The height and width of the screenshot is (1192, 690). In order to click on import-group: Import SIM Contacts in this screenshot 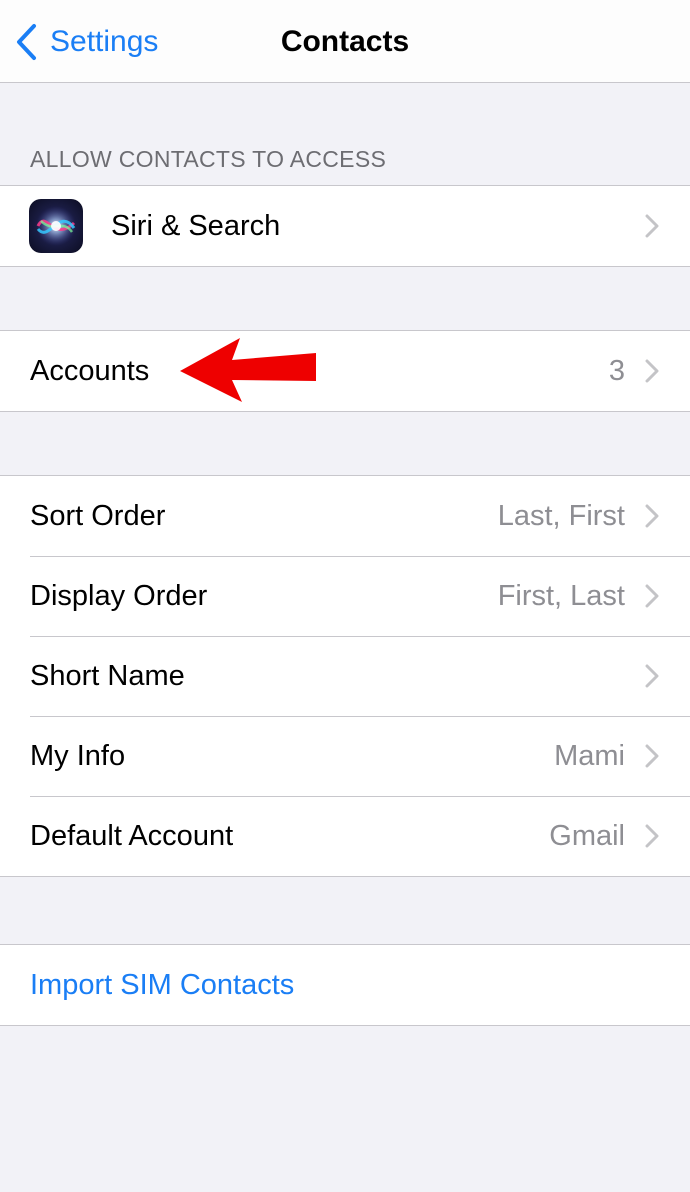, I will do `click(345, 985)`.